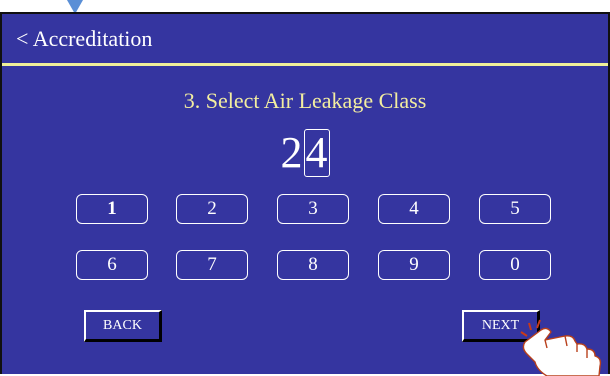 Image resolution: width=610 pixels, height=376 pixels. I want to click on key-3: 3, so click(313, 209).